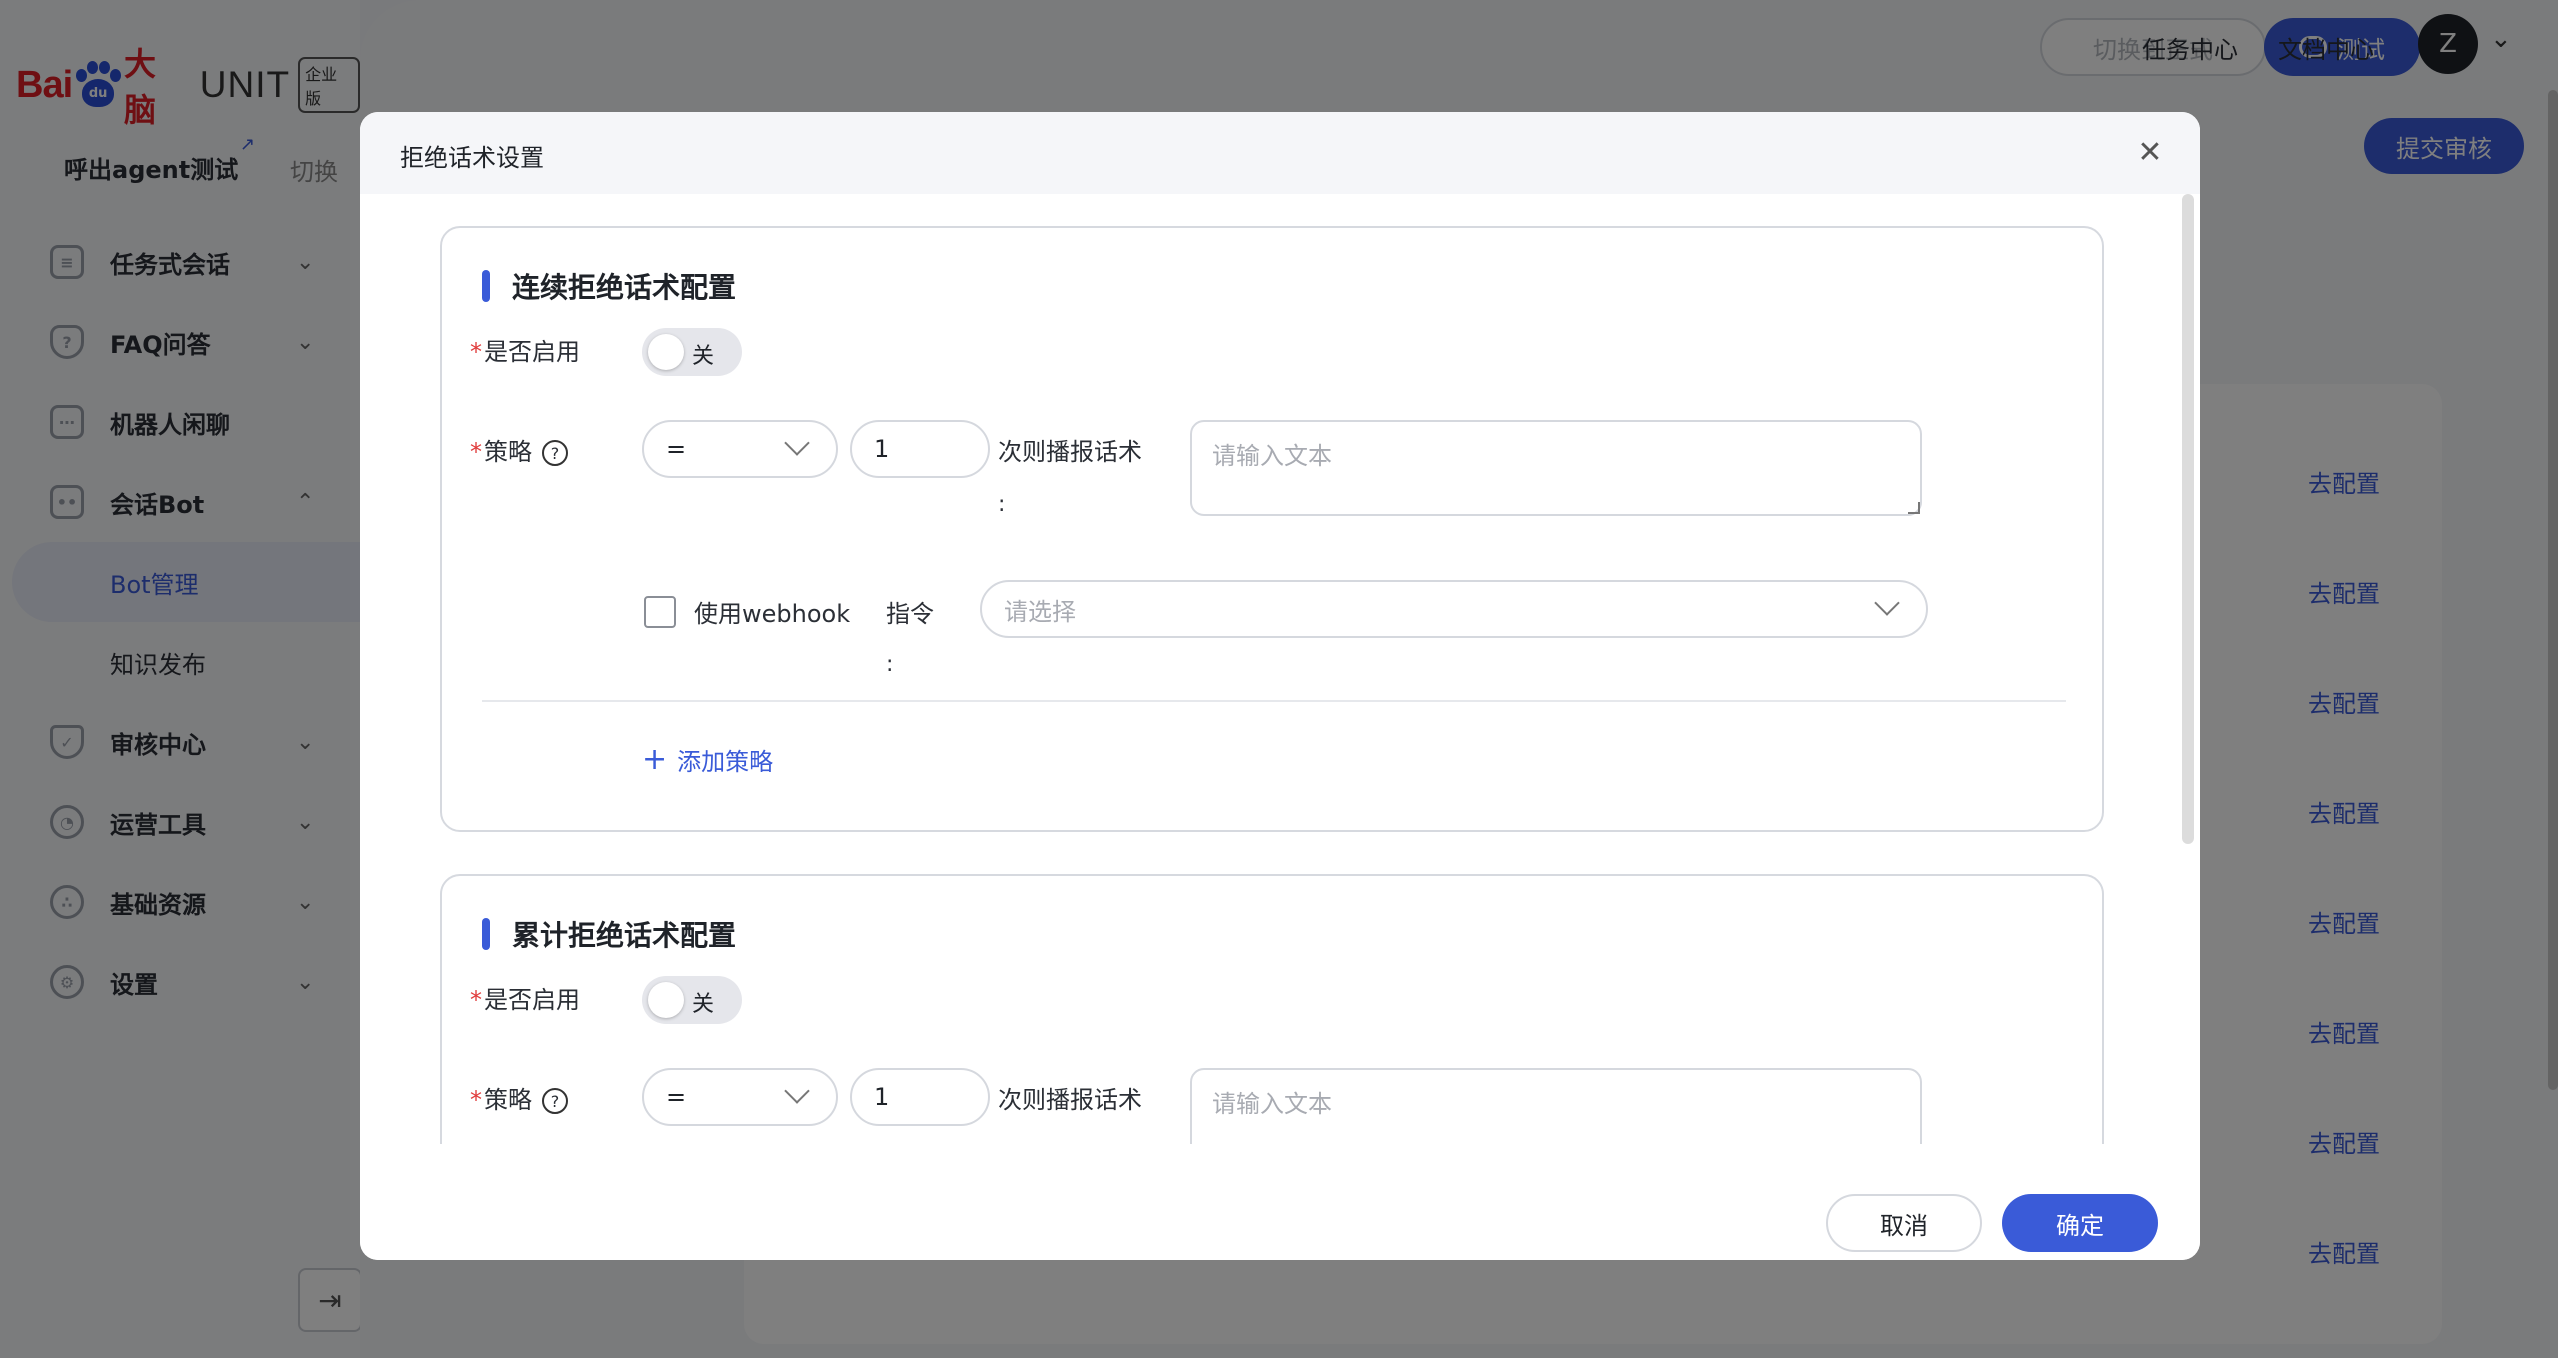 Image resolution: width=2558 pixels, height=1358 pixels. Describe the element at coordinates (1272, 1009) in the screenshot. I see `cumulative-reject-section: 累计拒绝话术配置 *是否启用 关 *策略? = 1 次则播报话术 请输入文本` at that location.